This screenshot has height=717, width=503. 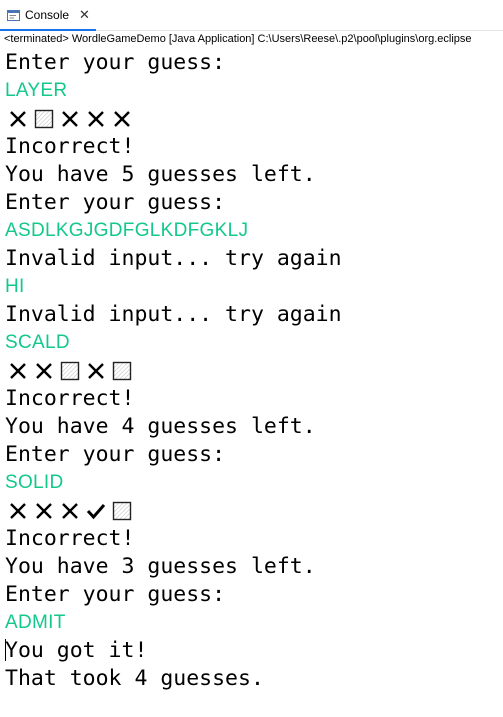 I want to click on tab-console: Console ✕, so click(x=48, y=15).